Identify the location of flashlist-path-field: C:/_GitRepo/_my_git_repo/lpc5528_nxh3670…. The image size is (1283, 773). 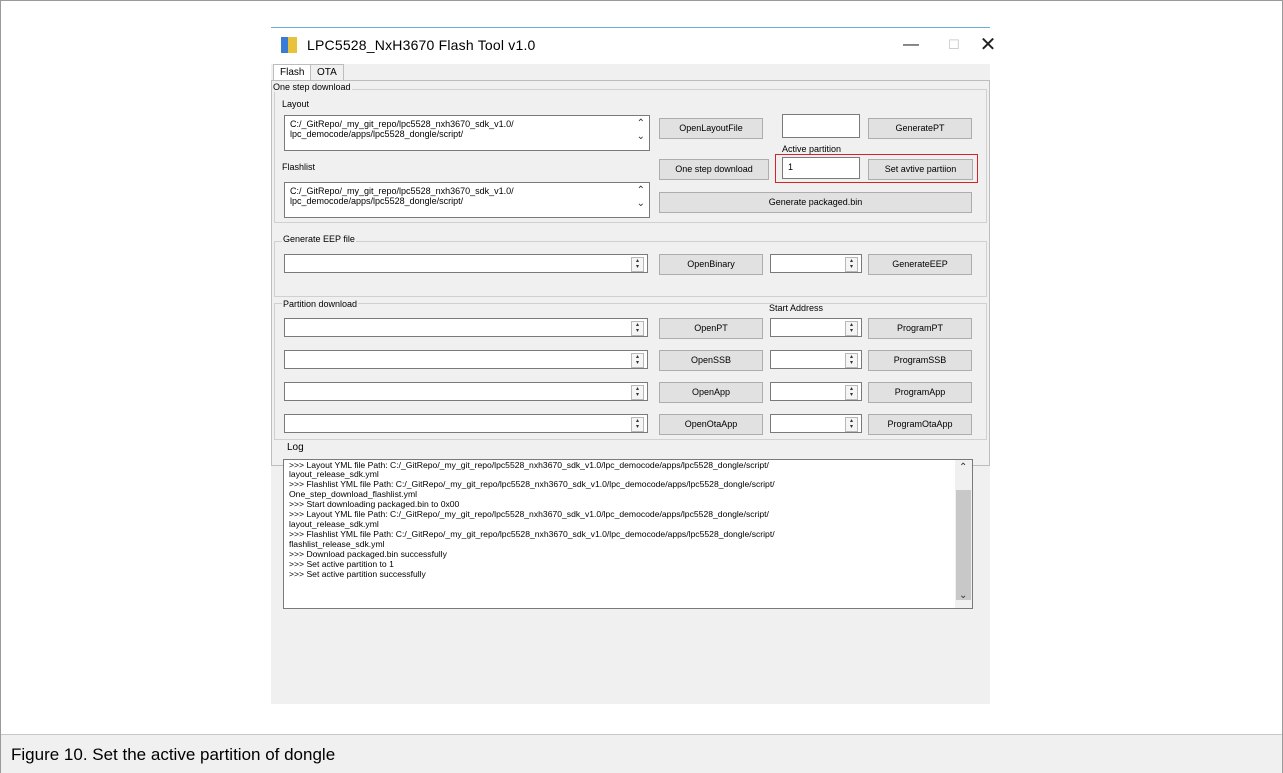
(467, 200).